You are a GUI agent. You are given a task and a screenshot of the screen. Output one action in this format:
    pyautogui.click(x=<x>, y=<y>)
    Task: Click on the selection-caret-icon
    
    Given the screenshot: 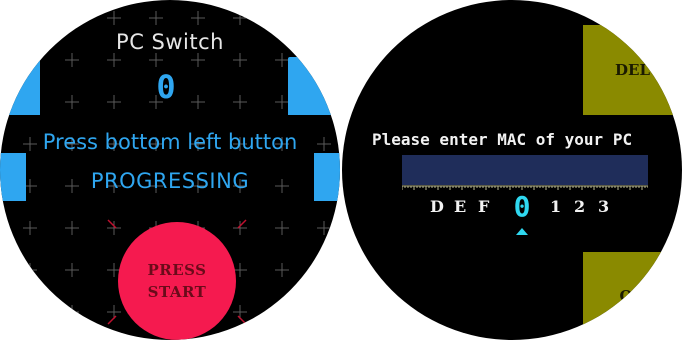 What is the action you would take?
    pyautogui.click(x=522, y=231)
    